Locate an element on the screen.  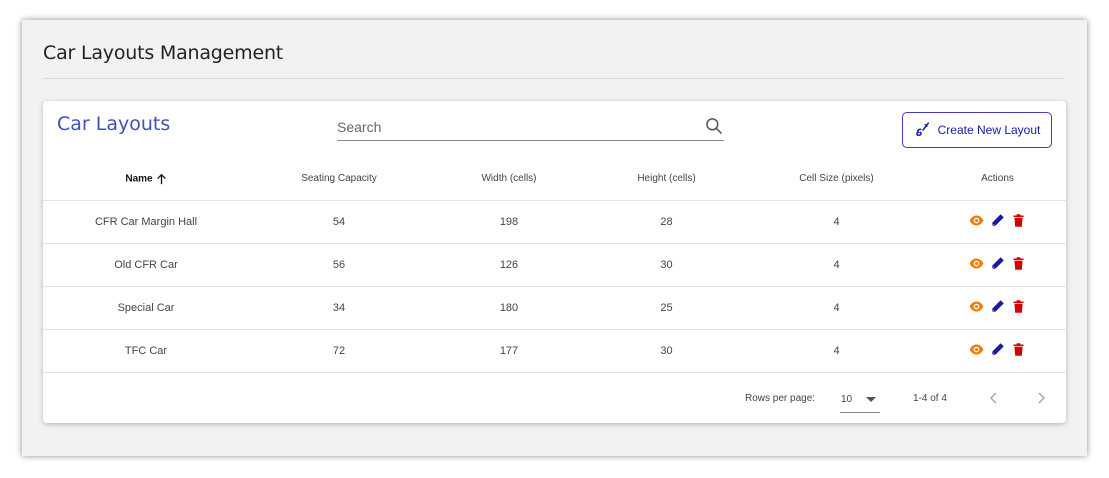
arrow-up-icon is located at coordinates (161, 179).